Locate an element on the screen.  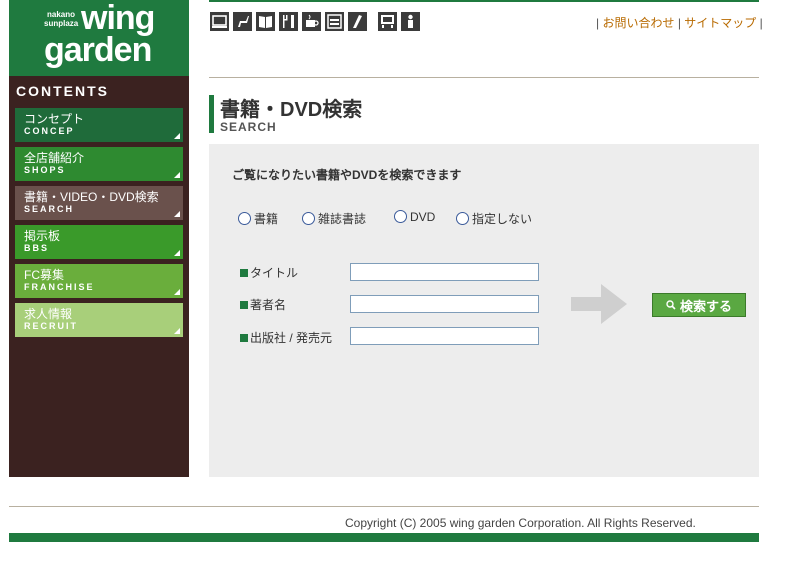
footer-divider is located at coordinates (384, 506).